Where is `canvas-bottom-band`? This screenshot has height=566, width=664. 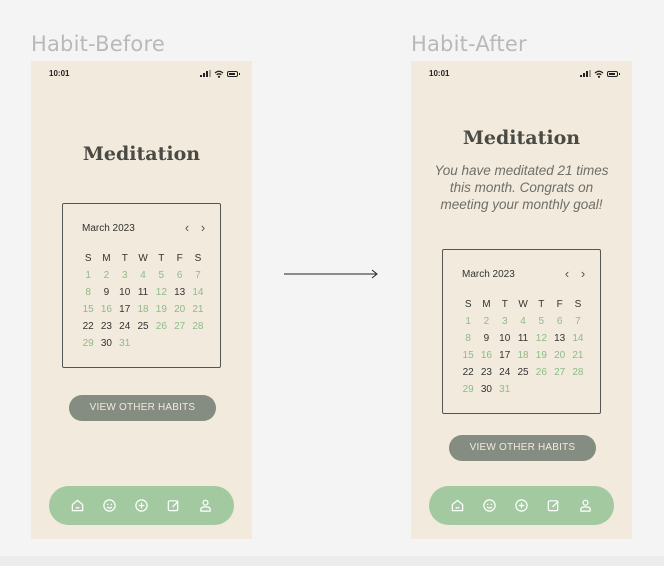
canvas-bottom-band is located at coordinates (332, 561).